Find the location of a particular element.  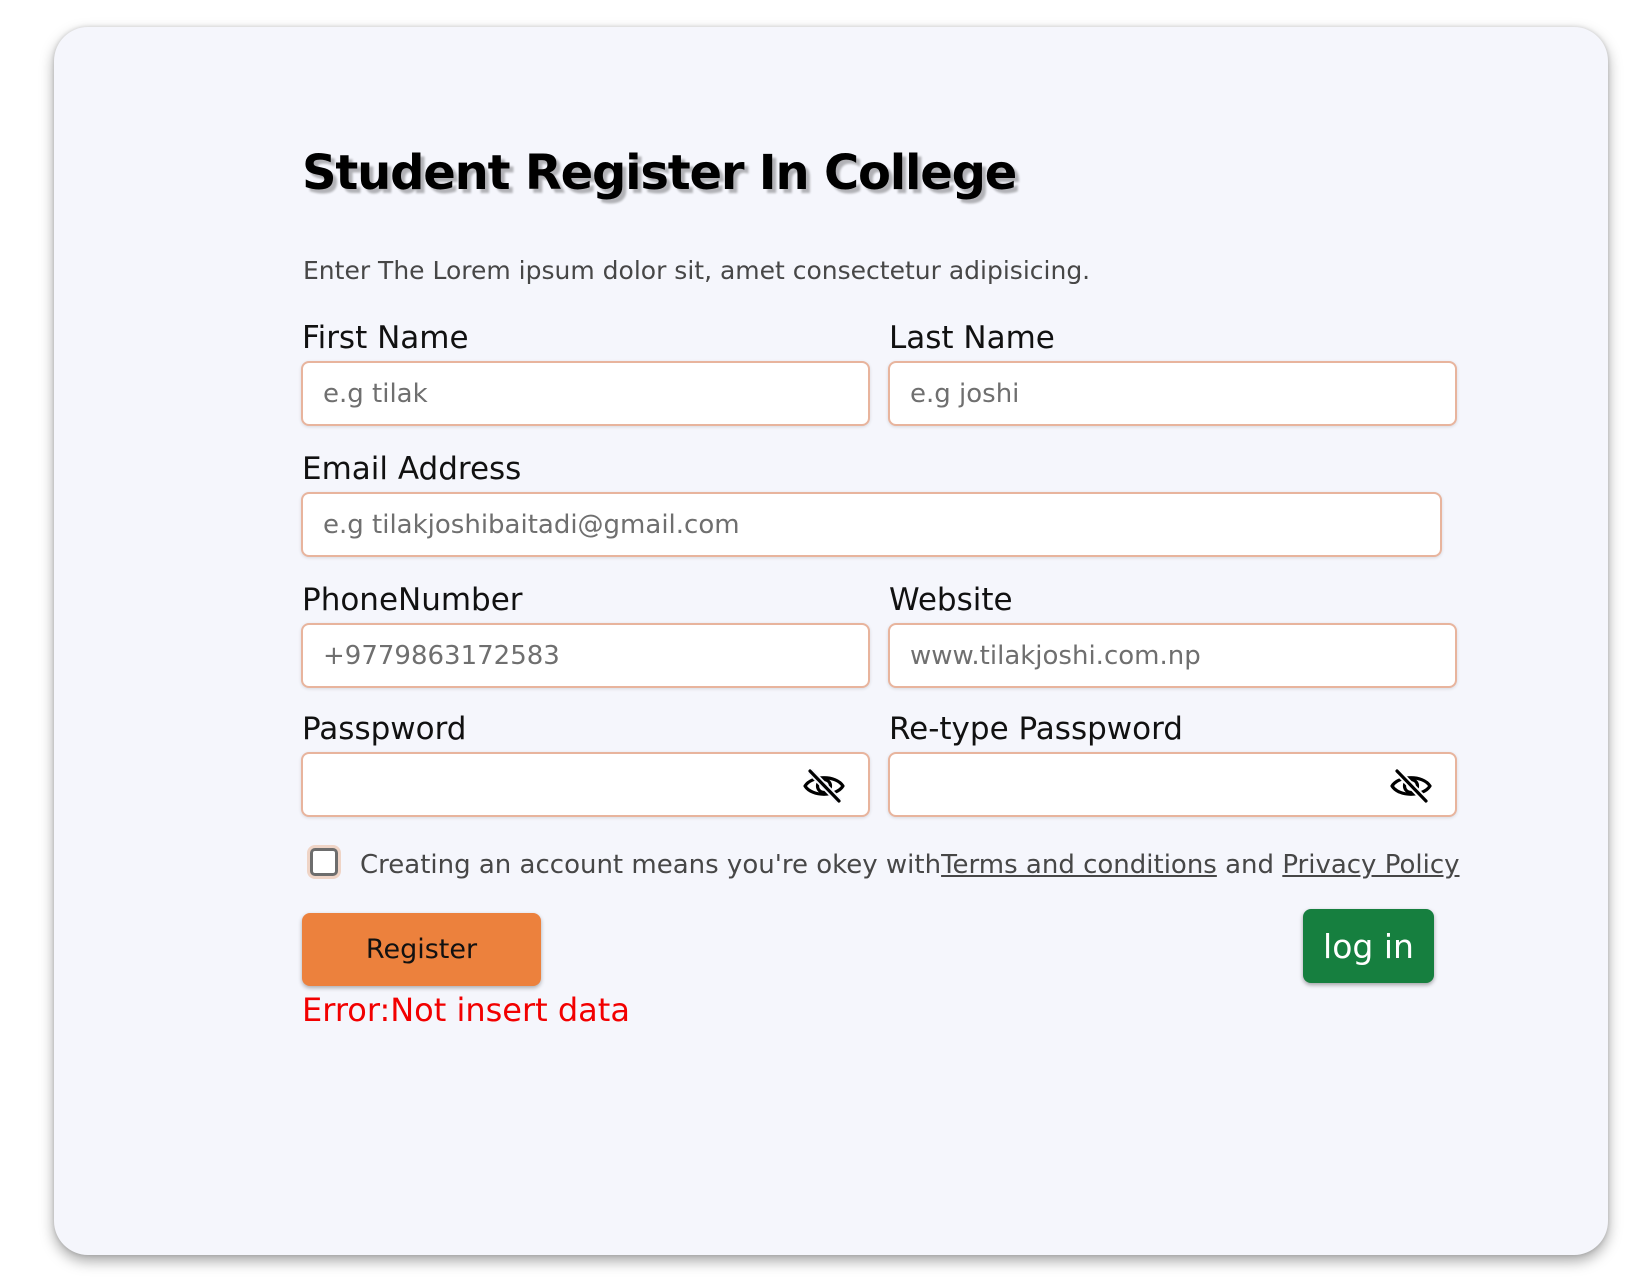

website-input is located at coordinates (1172, 655).